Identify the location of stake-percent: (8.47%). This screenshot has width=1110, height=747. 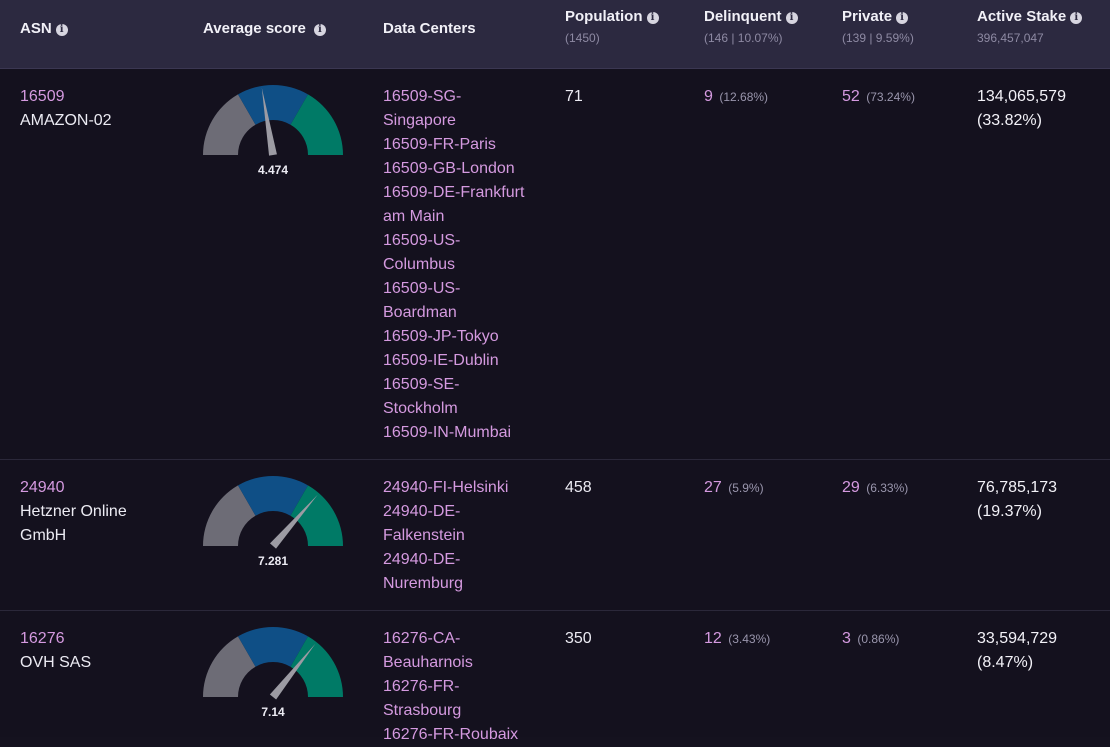
(1005, 662).